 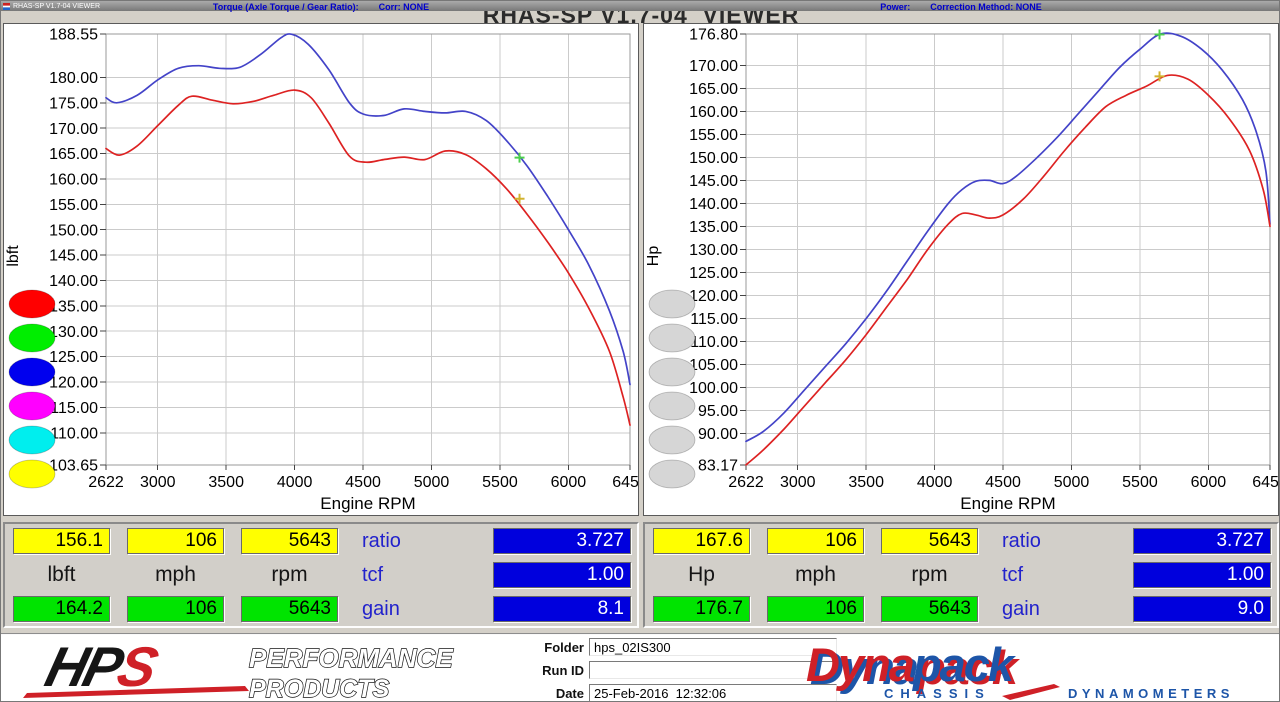 I want to click on yellow-value-box: 5643, so click(x=929, y=541).